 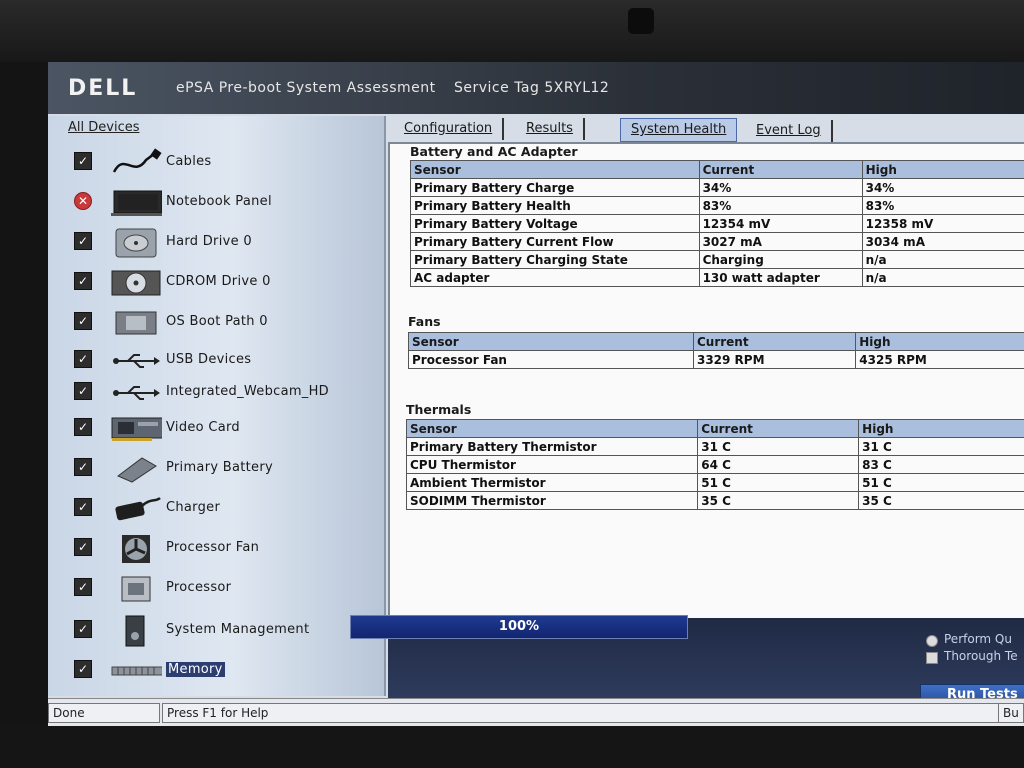 I want to click on device-label: Cables, so click(x=189, y=161).